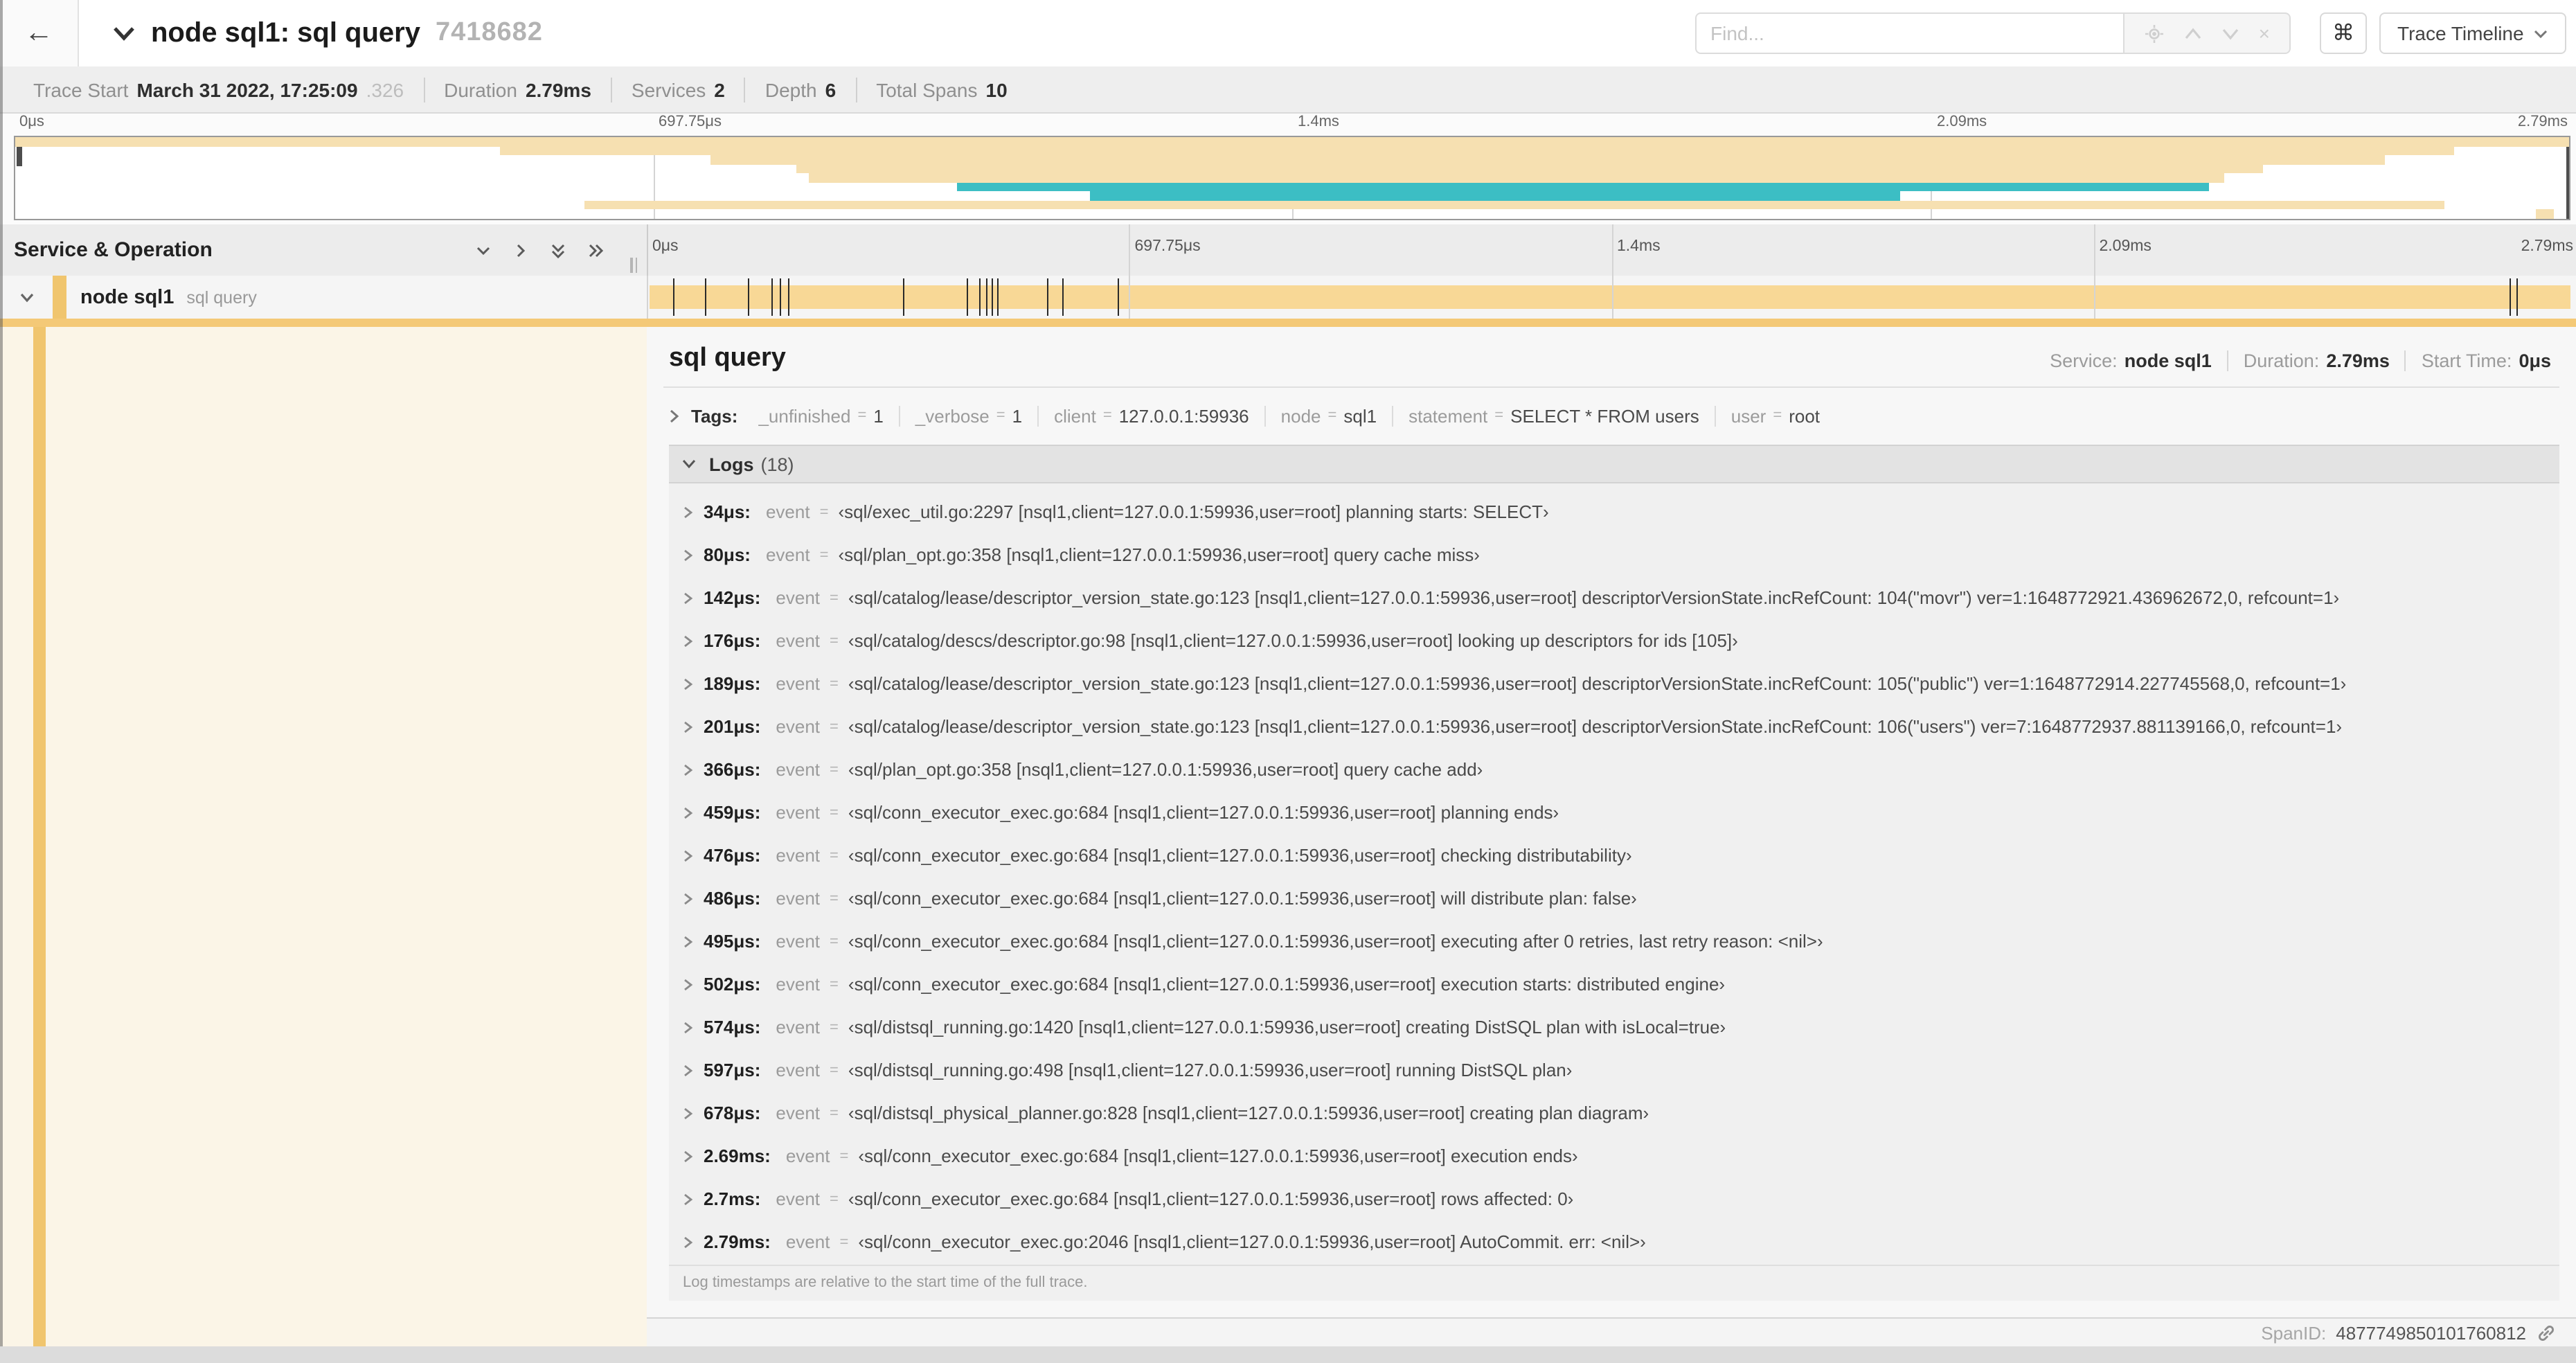 This screenshot has width=2576, height=1363. I want to click on timeline-tick-label: 0μs, so click(665, 247).